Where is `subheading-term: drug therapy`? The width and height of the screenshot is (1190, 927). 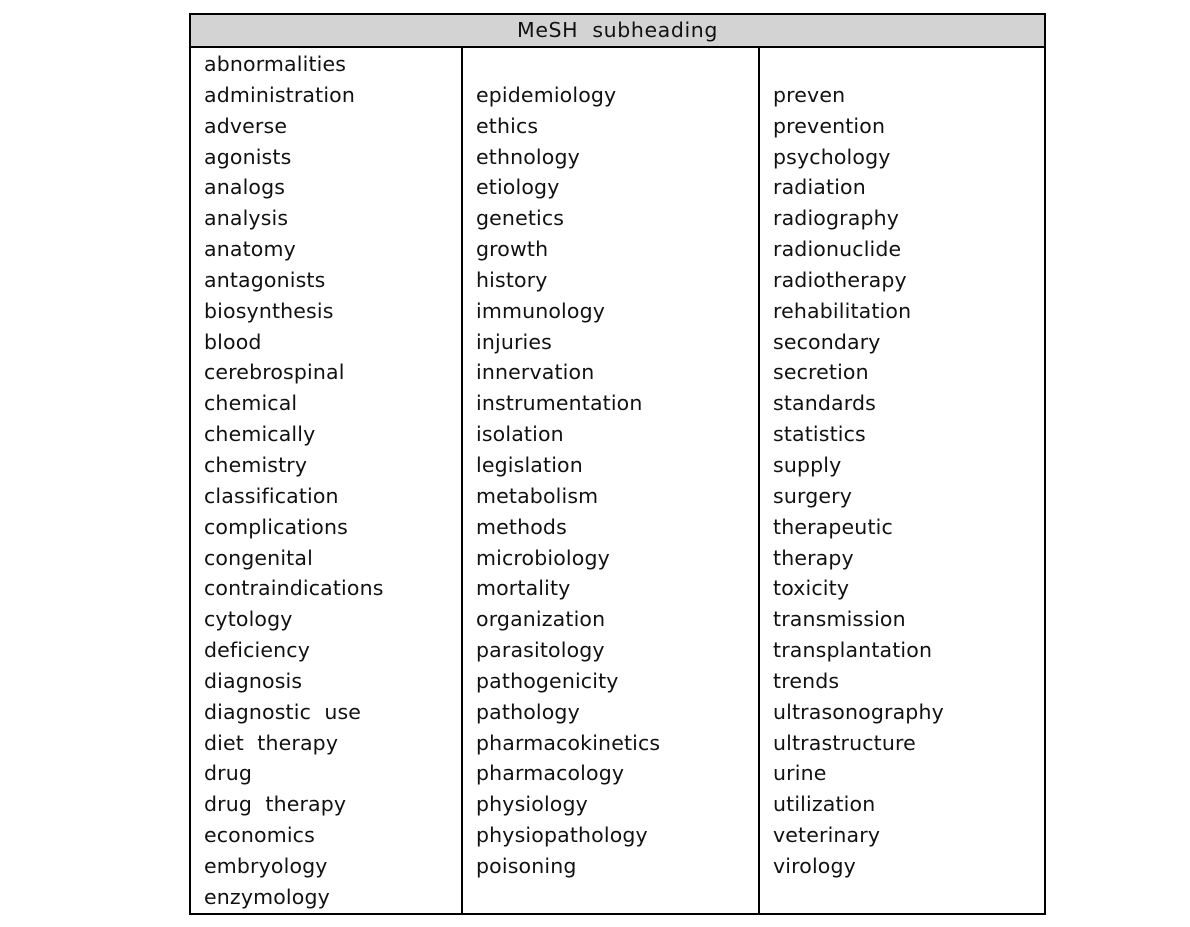
subheading-term: drug therapy is located at coordinates (275, 804).